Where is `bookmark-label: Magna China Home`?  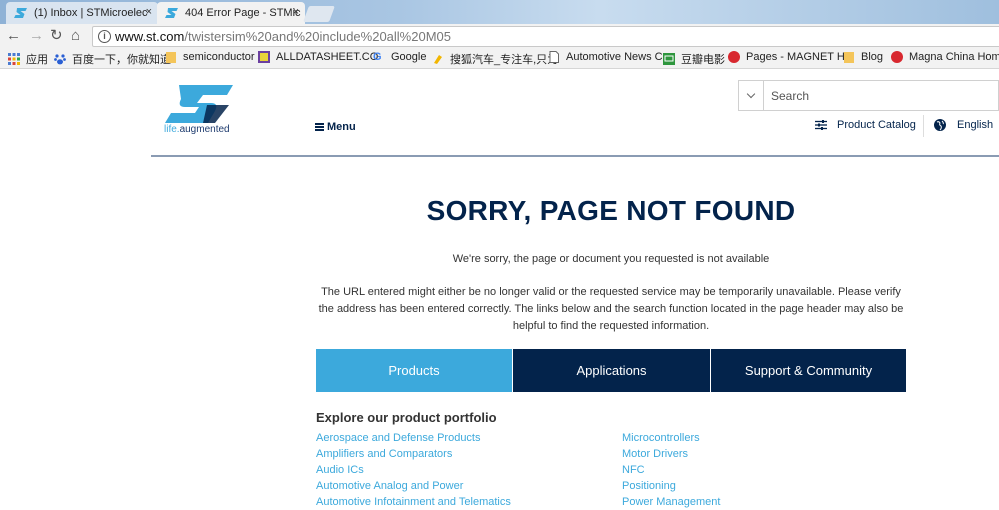 bookmark-label: Magna China Home is located at coordinates (954, 57).